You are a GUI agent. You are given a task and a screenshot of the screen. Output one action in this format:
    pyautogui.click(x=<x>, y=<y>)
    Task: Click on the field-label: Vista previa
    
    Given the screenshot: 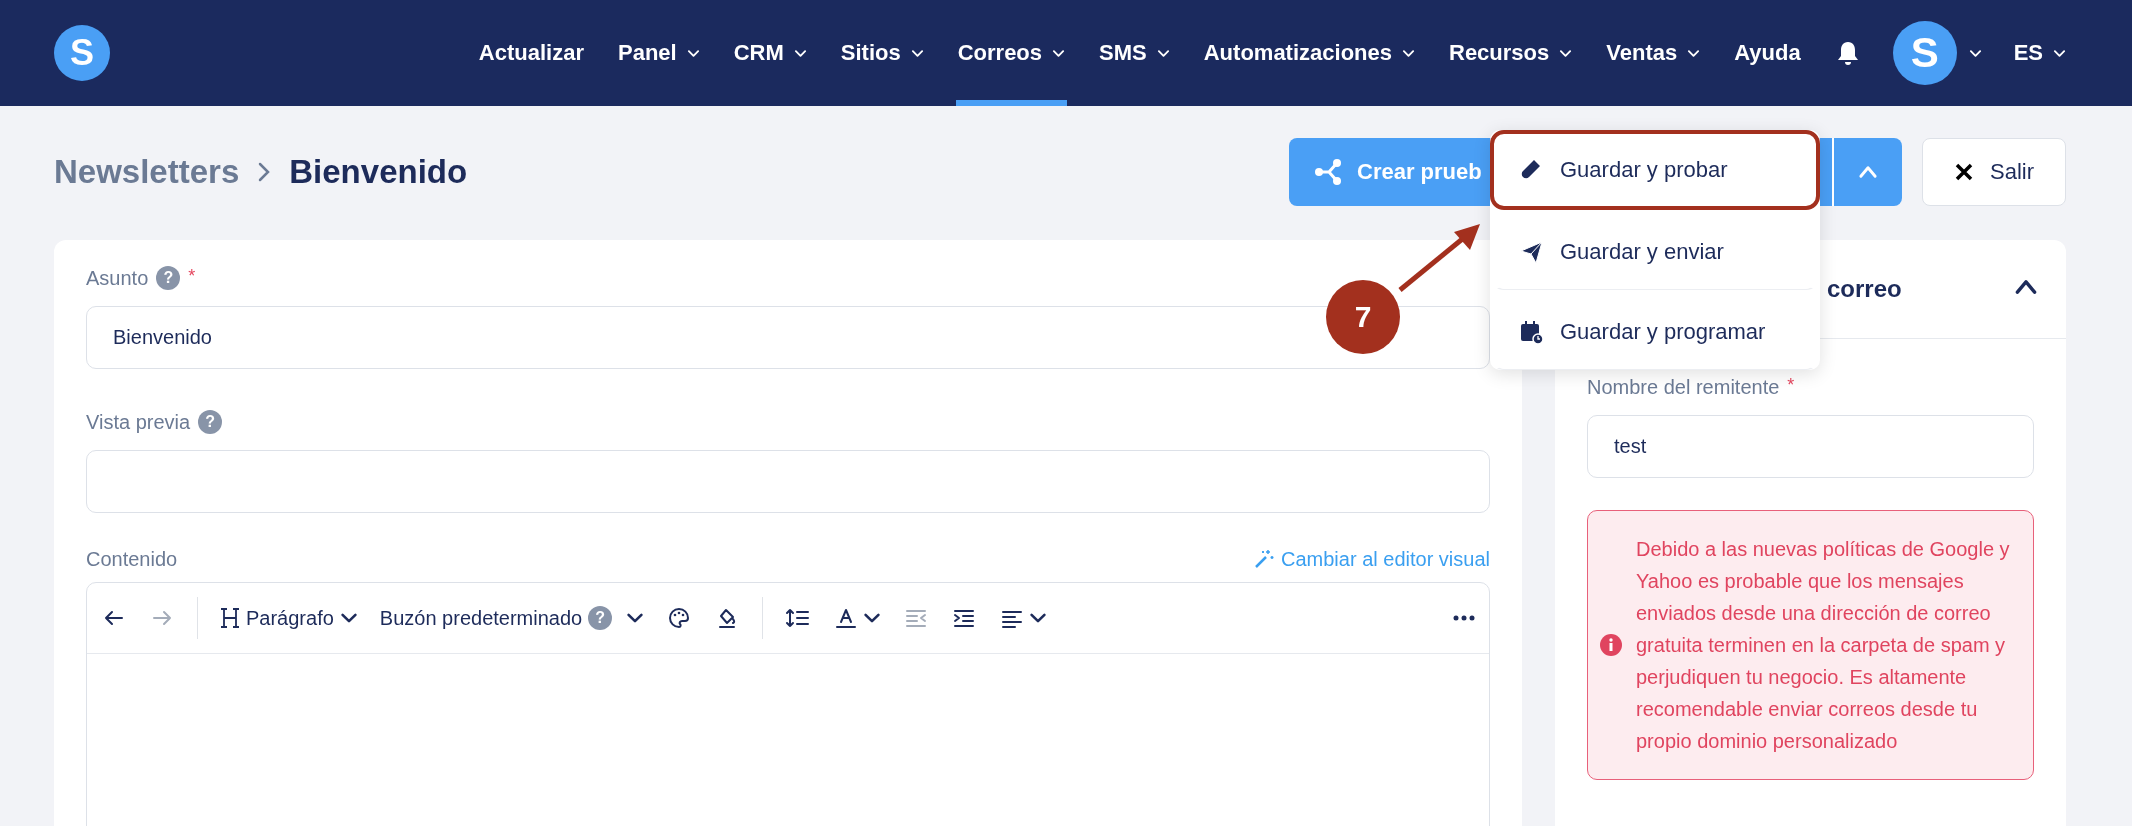 What is the action you would take?
    pyautogui.click(x=138, y=422)
    